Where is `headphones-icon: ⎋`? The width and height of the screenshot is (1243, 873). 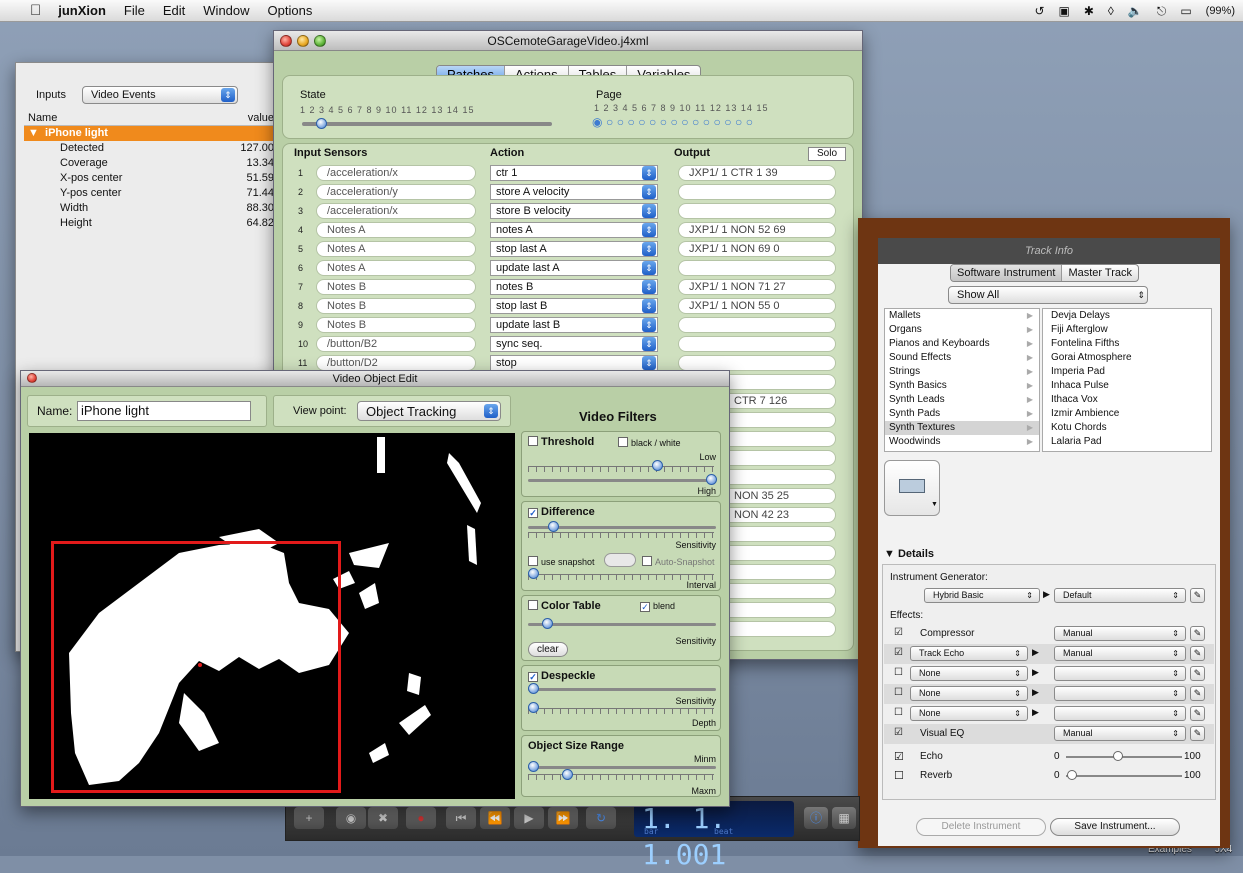
headphones-icon: ⎋ is located at coordinates (1162, 11).